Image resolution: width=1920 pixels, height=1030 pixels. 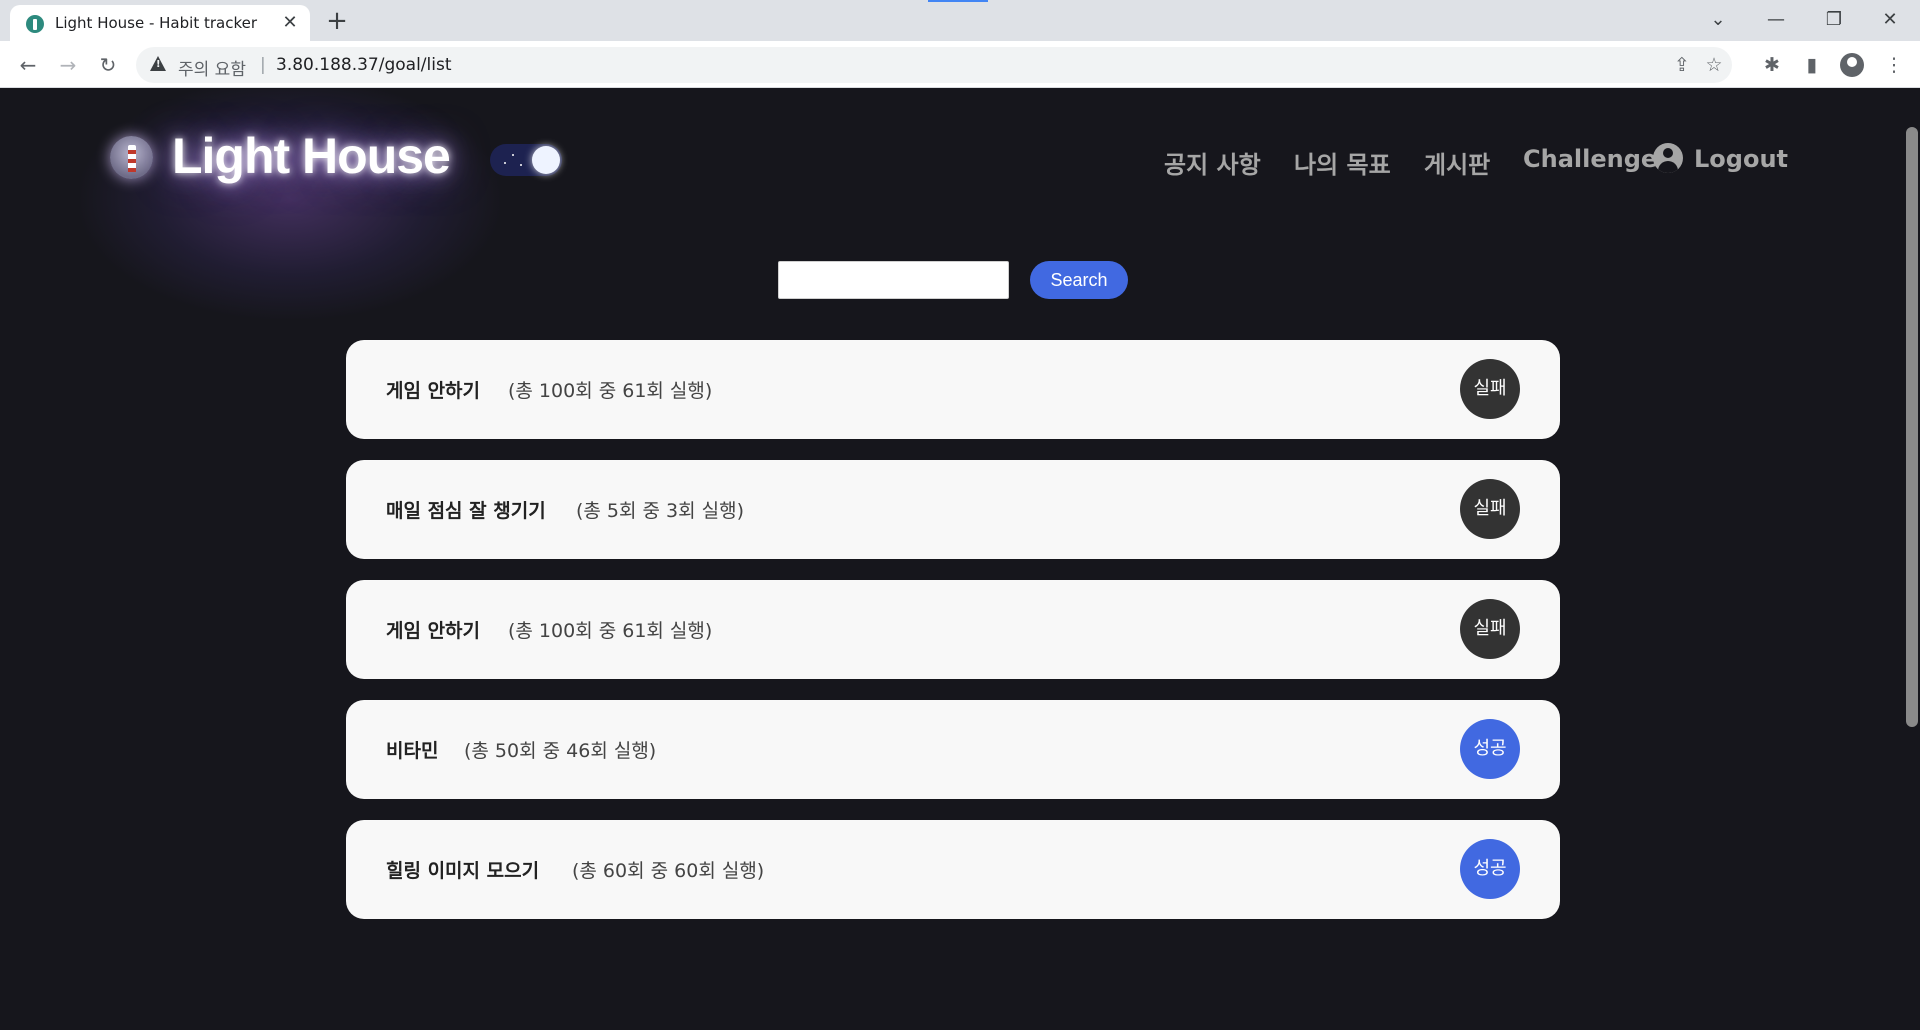 I want to click on goal-title: 힐링 이미지 모으기, so click(x=462, y=869).